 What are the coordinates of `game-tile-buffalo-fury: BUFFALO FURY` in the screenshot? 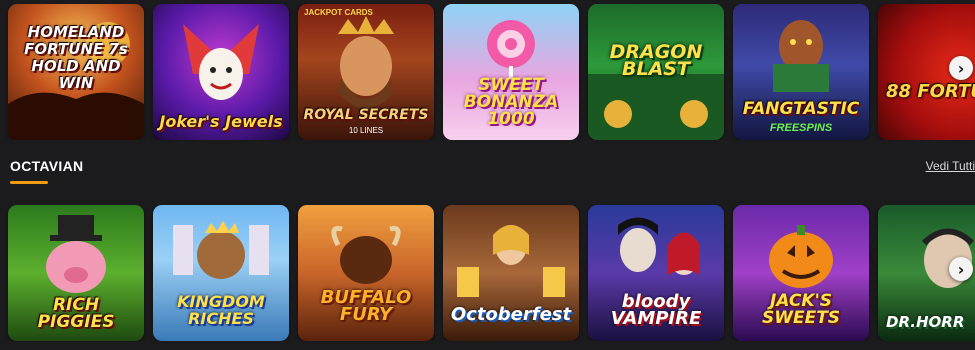 It's located at (366, 273).